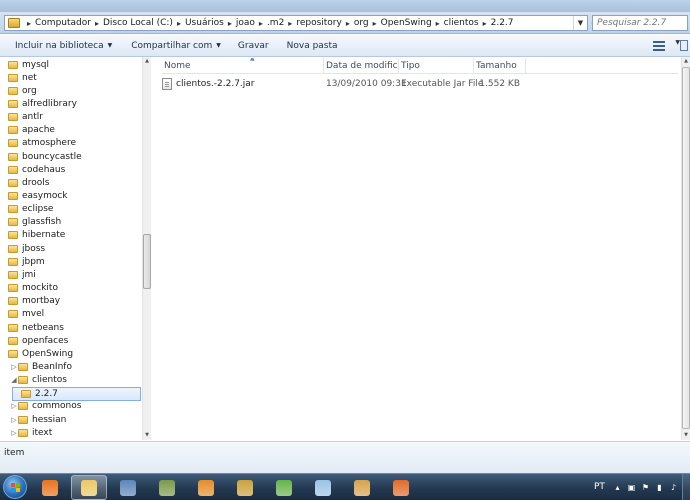  Describe the element at coordinates (362, 487) in the screenshot. I see `taskbar-paint-button` at that location.